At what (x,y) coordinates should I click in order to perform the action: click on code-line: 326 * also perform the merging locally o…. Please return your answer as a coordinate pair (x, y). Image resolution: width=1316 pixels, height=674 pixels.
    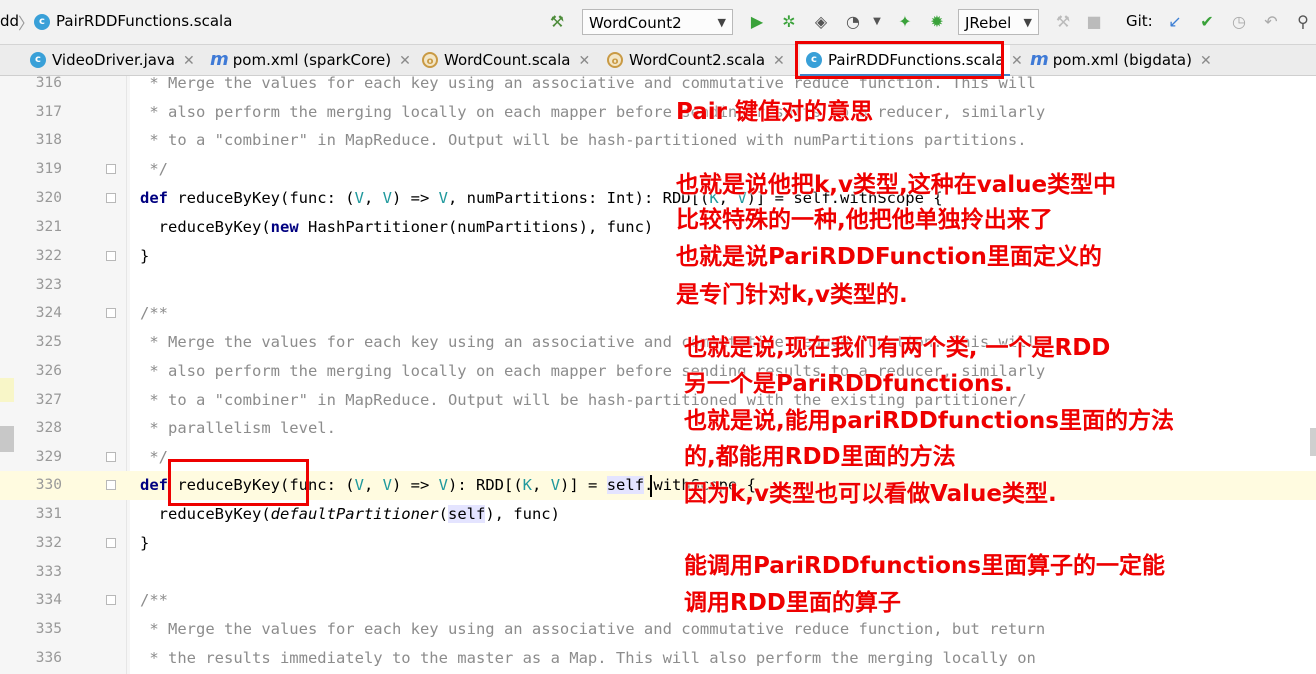
    Looking at the image, I should click on (658, 371).